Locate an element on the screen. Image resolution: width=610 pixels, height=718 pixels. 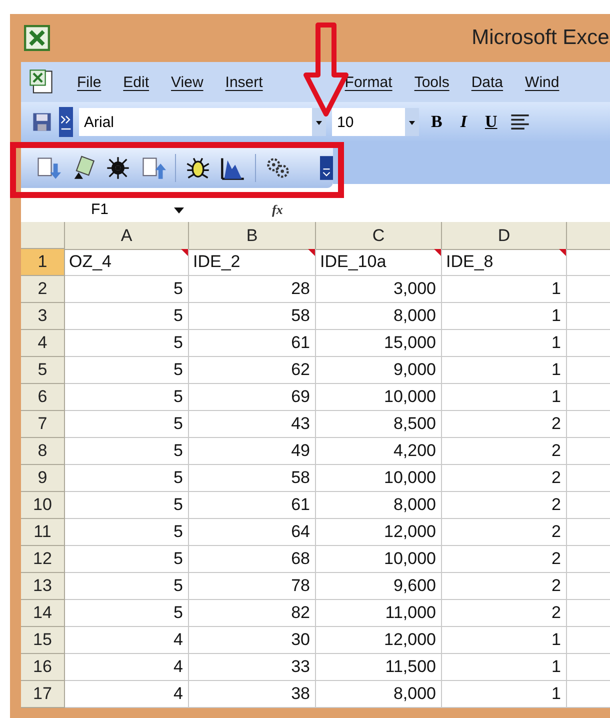
export-icon is located at coordinates (153, 168).